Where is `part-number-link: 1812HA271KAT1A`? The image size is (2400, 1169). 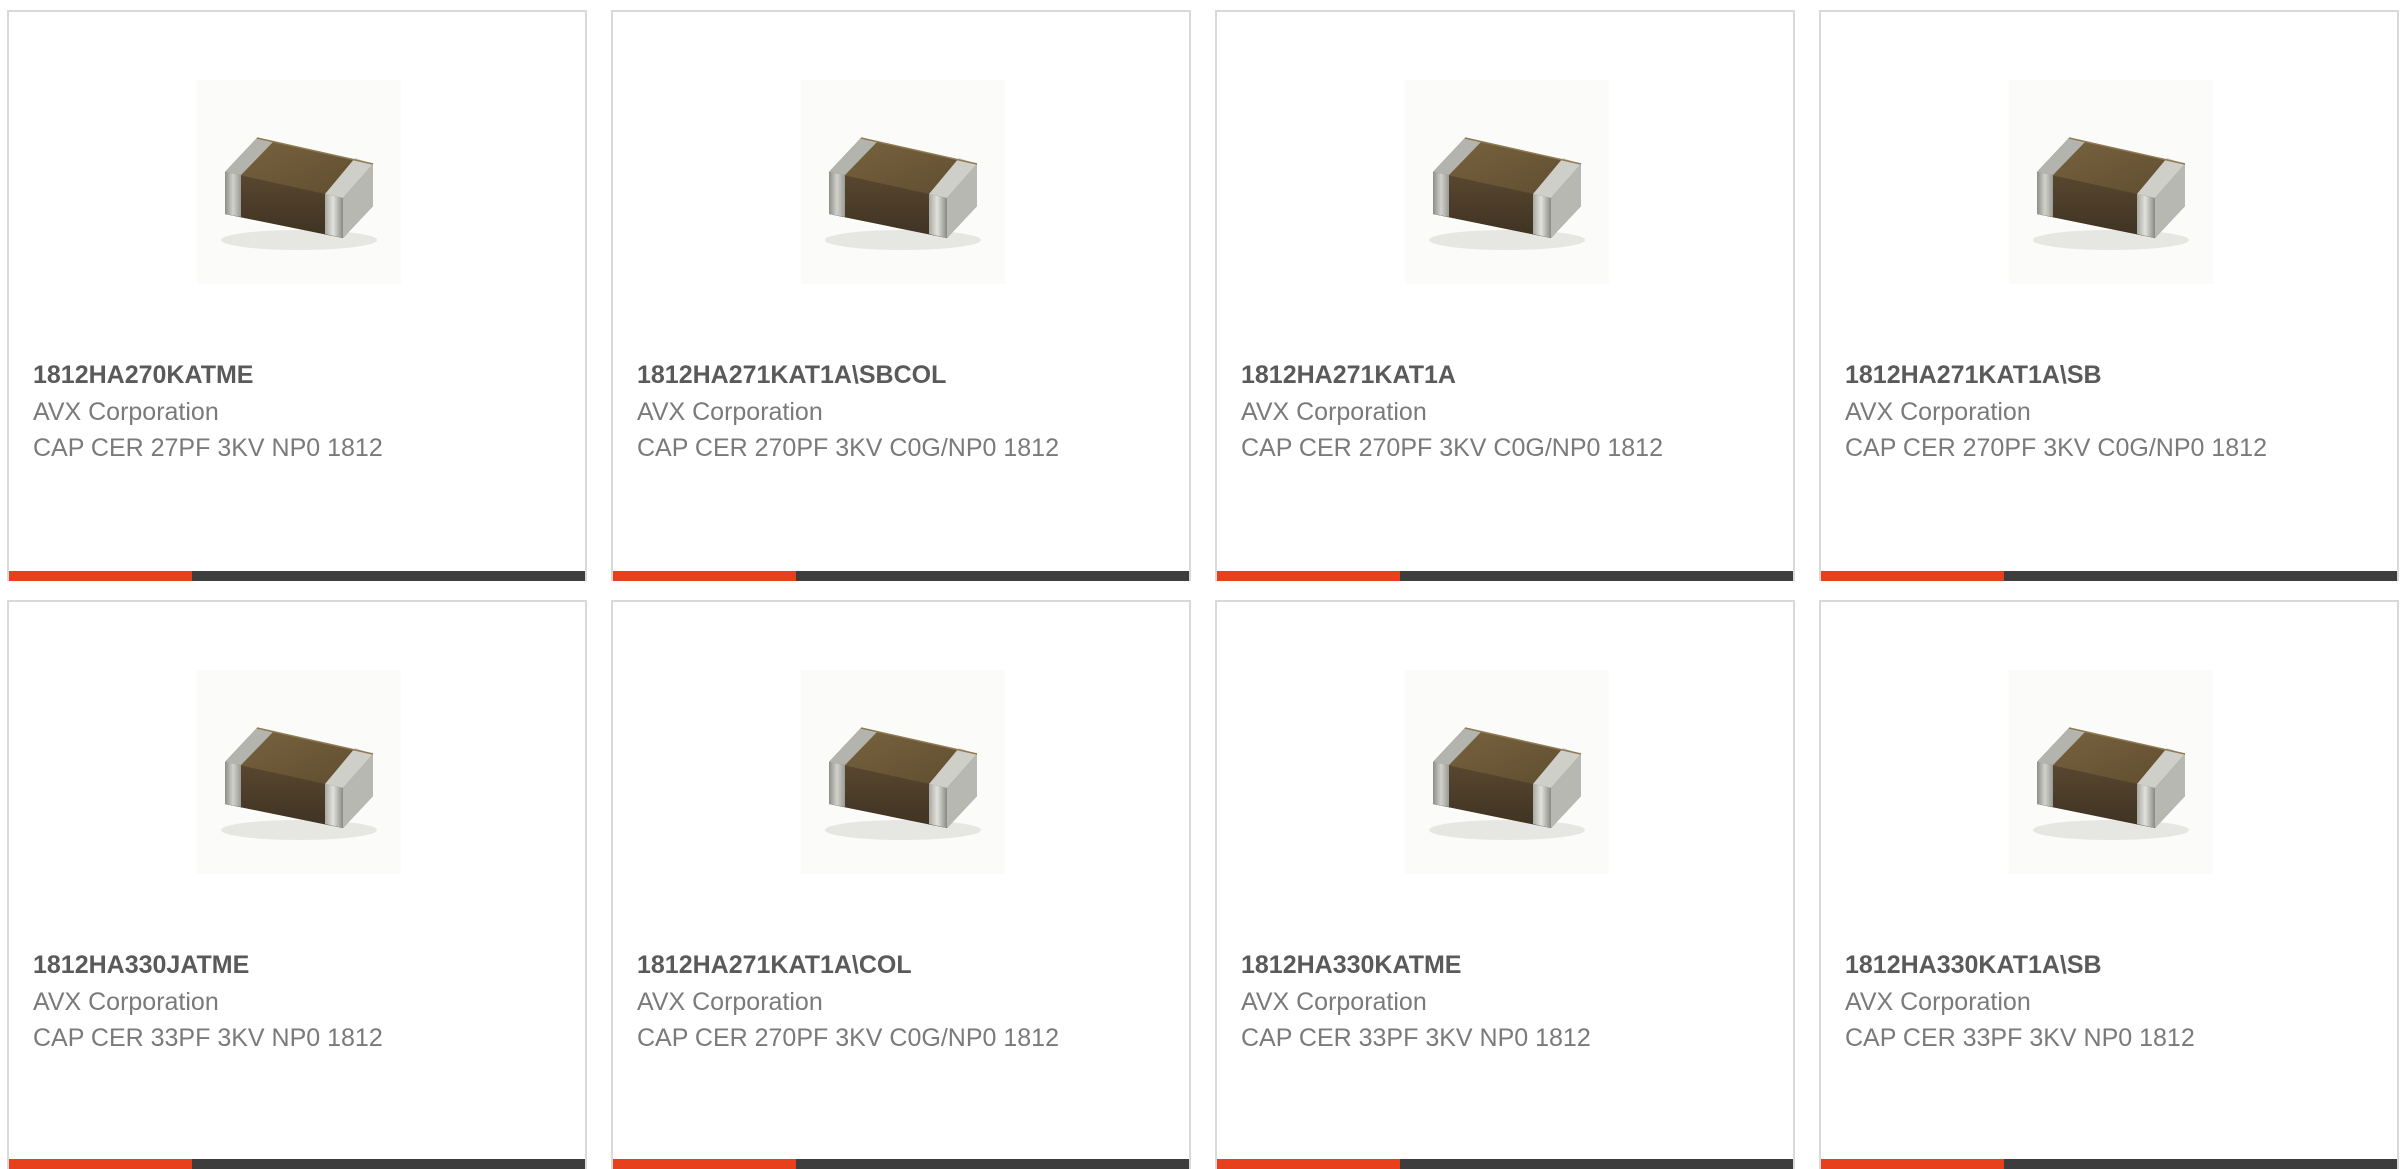 part-number-link: 1812HA271KAT1A is located at coordinates (1461, 375).